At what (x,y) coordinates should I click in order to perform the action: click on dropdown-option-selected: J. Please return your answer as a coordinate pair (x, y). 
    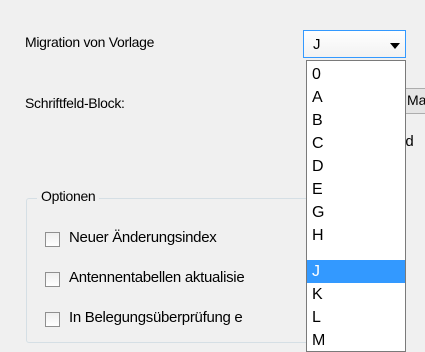
    Looking at the image, I should click on (356, 271).